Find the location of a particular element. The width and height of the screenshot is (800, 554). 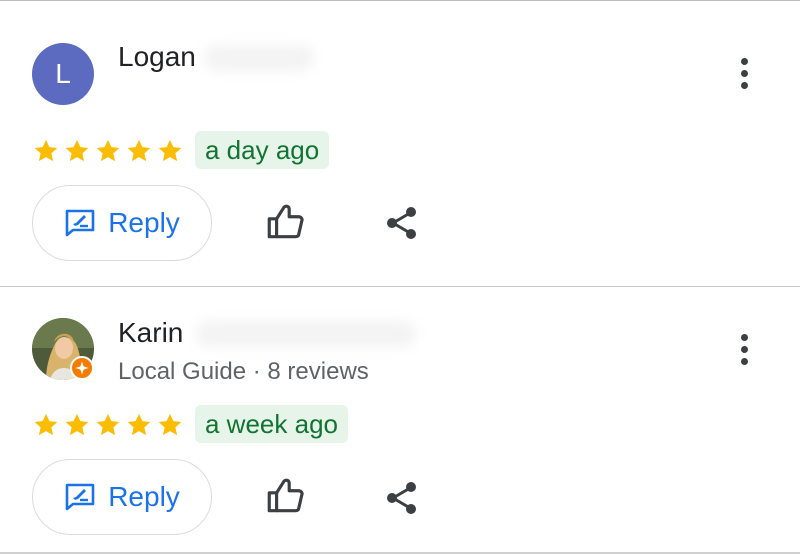

avatar is located at coordinates (63, 349).